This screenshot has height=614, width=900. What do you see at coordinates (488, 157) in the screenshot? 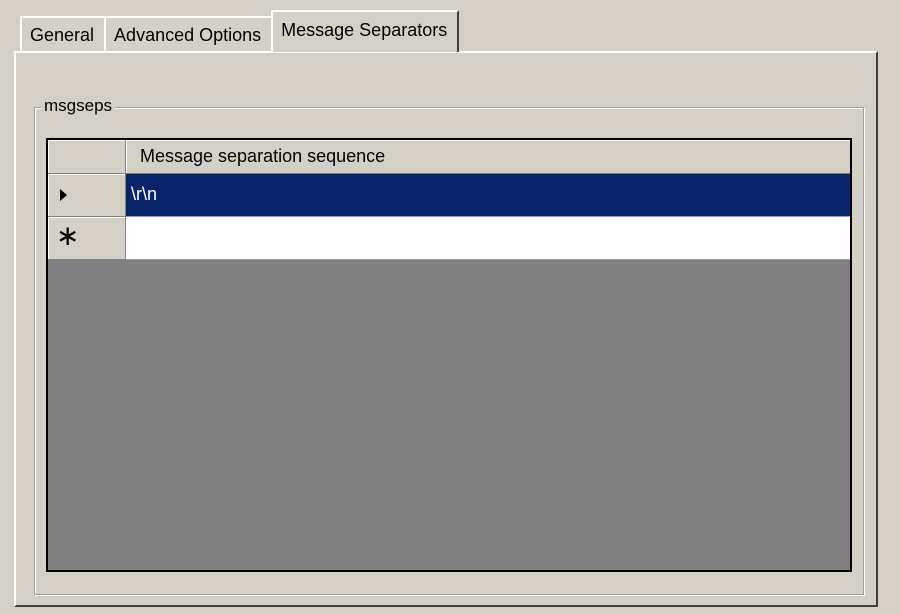
I see `column-header-message-separation-sequence: Message separation sequence` at bounding box center [488, 157].